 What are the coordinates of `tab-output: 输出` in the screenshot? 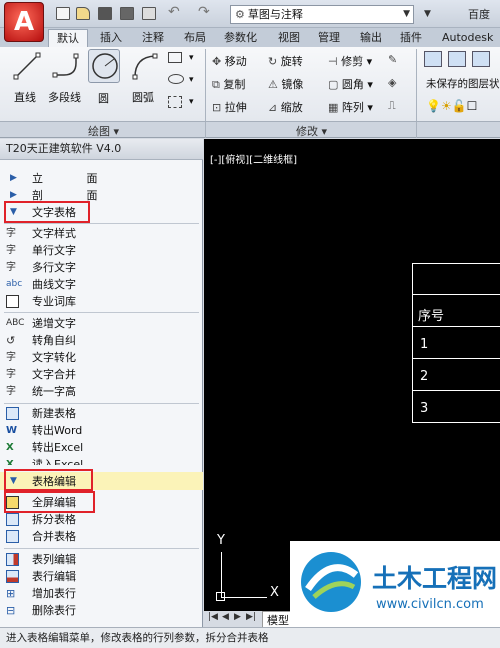 It's located at (371, 38).